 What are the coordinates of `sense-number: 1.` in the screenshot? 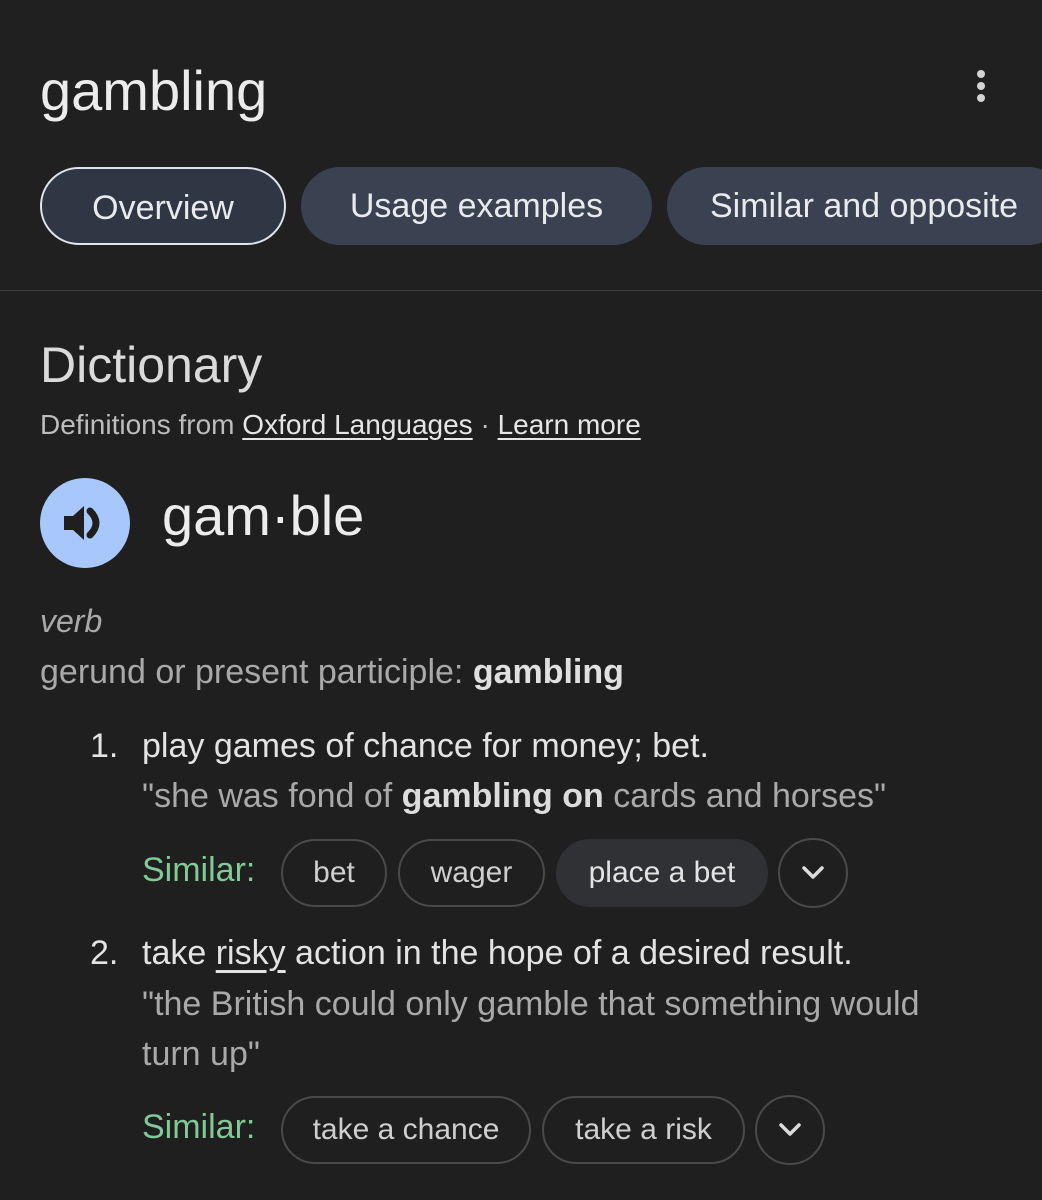 It's located at (104, 746).